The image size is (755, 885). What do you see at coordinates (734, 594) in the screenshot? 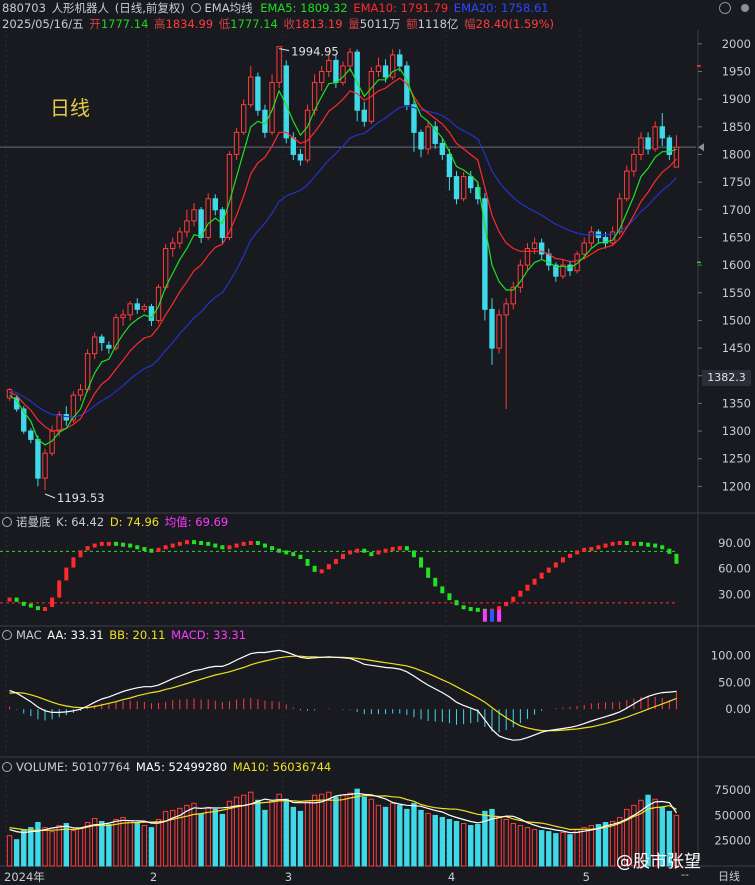
I see `kd-tick-label: 30.00` at bounding box center [734, 594].